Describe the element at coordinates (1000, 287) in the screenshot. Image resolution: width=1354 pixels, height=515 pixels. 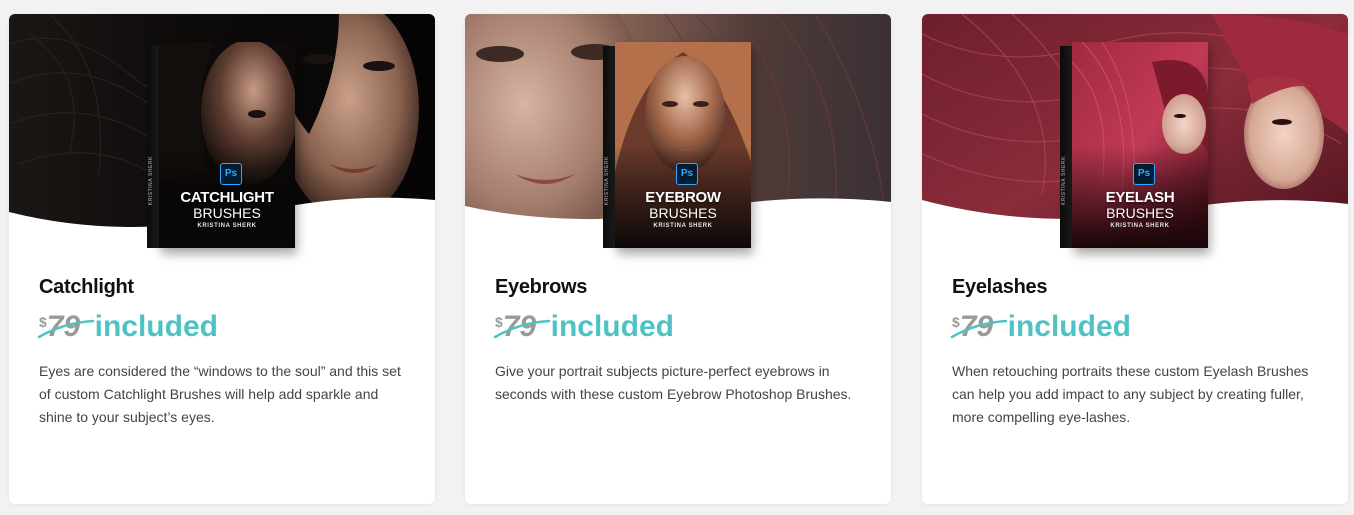
I see `card-title: Eyelashes` at that location.